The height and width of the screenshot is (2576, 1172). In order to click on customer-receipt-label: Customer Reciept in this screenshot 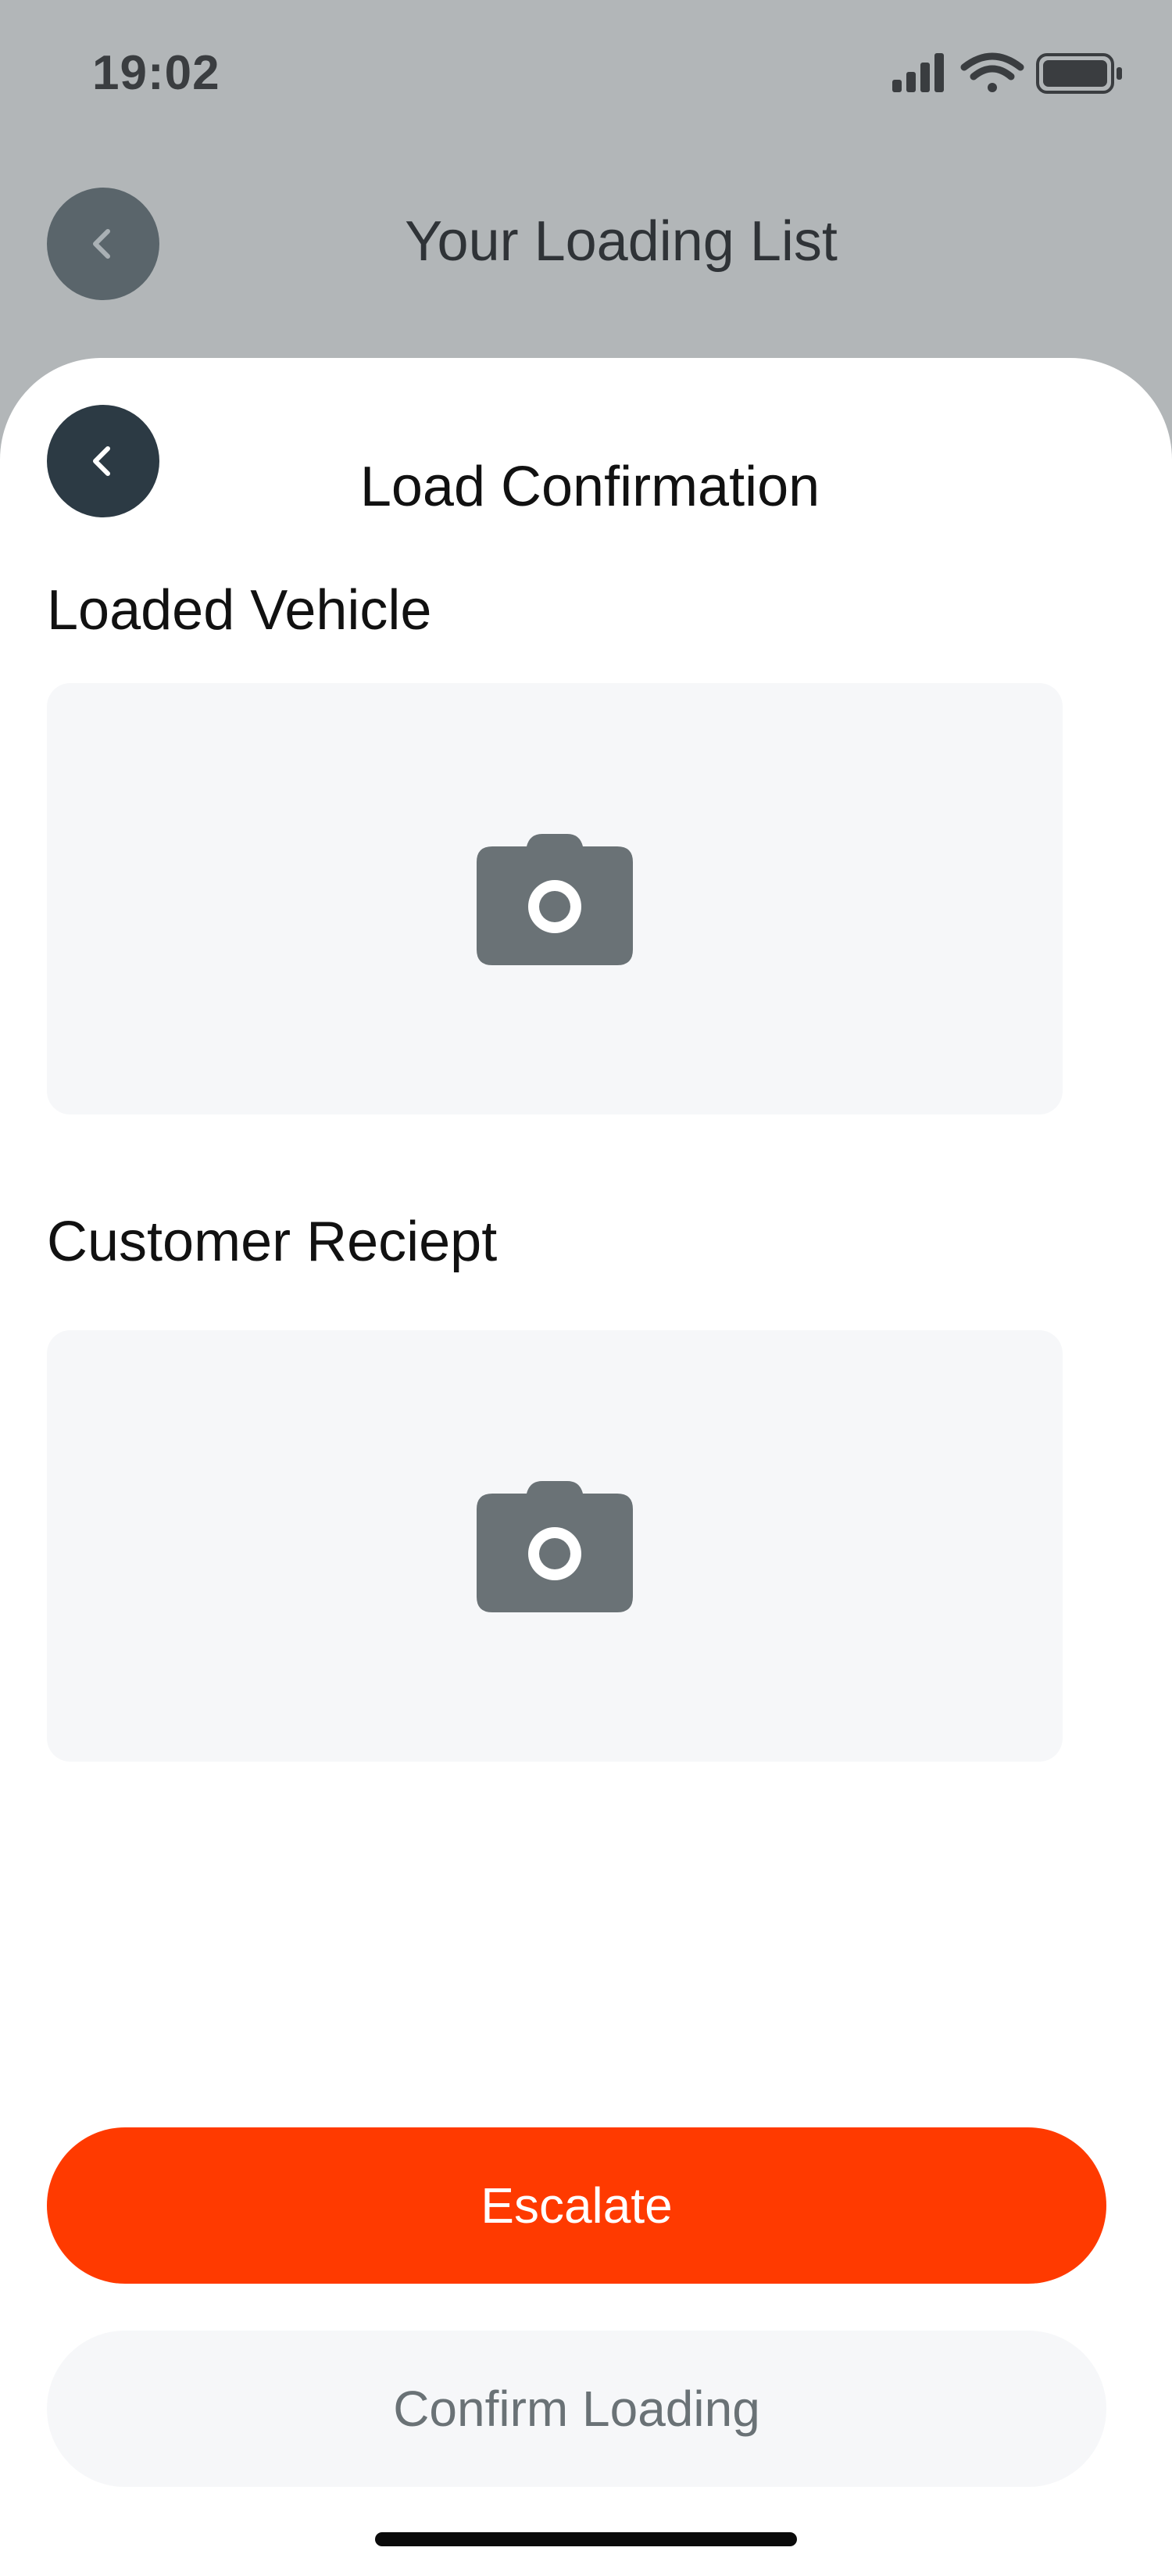, I will do `click(272, 1242)`.